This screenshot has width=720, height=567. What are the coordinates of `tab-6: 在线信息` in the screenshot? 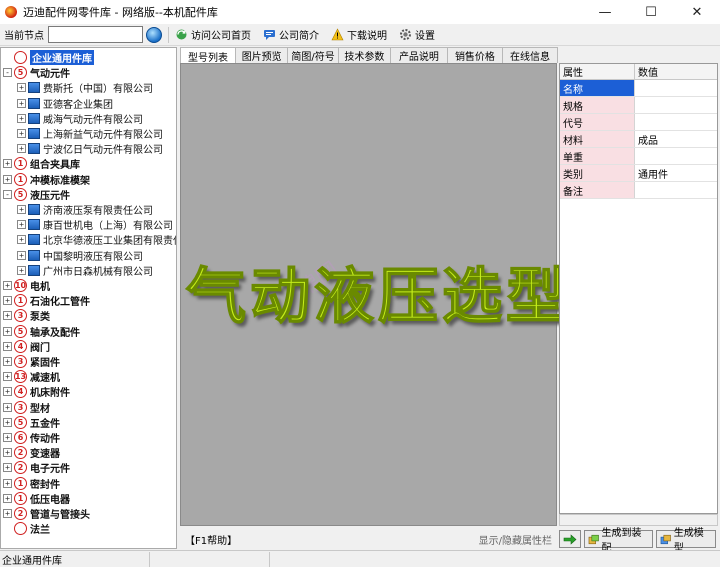 It's located at (530, 55).